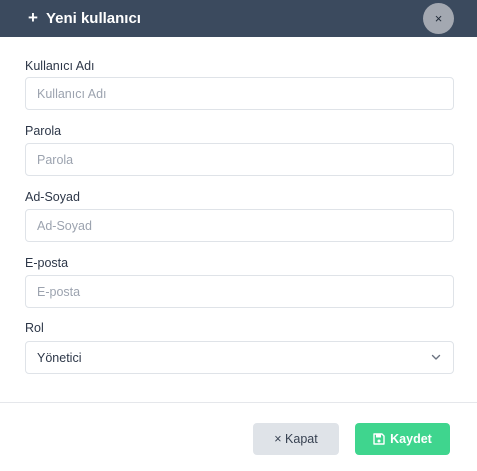  I want to click on fullname-label: Ad-Soyad, so click(52, 197).